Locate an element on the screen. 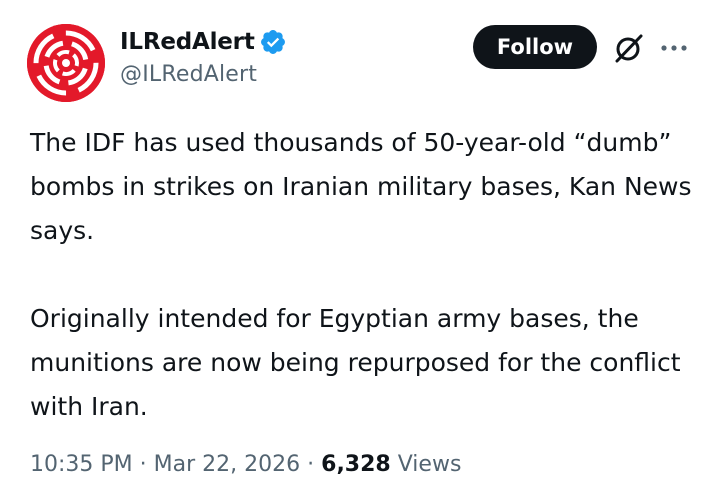 The height and width of the screenshot is (497, 719). author-handle: @ILRedAlert is located at coordinates (203, 74).